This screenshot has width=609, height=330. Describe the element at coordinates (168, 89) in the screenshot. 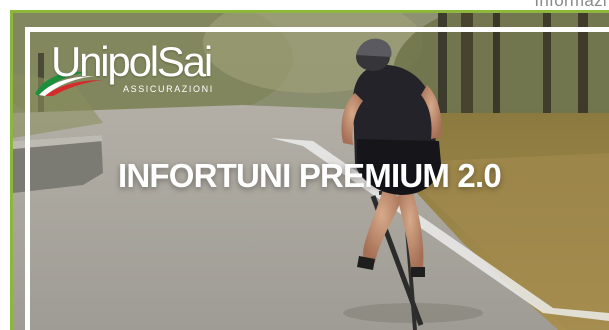

I see `brand-subtitle: ASSICURAZIONI` at that location.